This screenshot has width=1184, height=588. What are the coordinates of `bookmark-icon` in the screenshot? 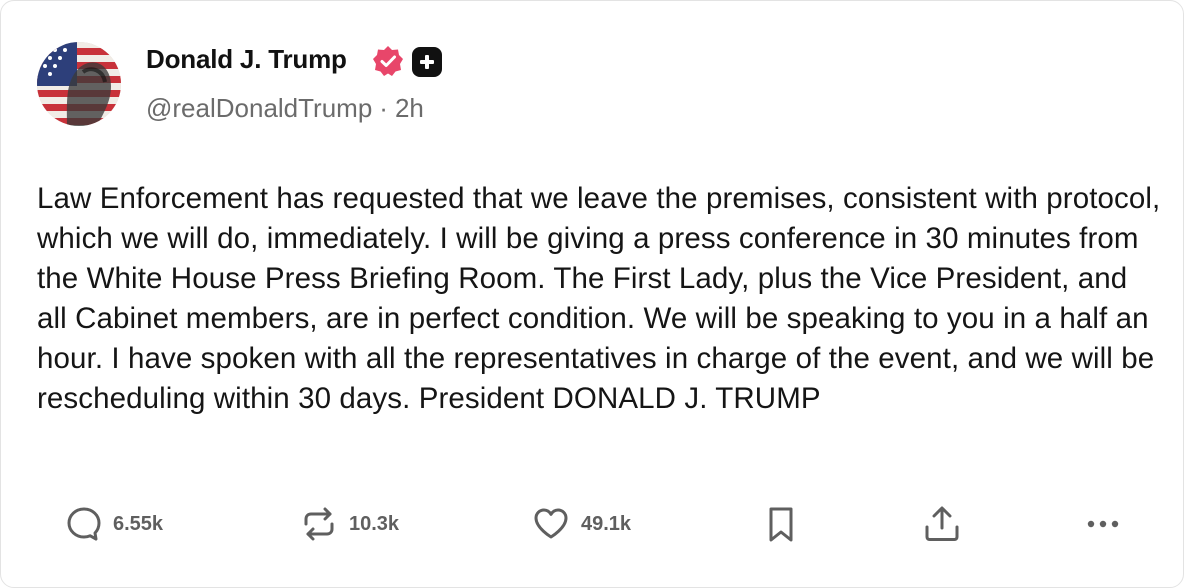 It's located at (781, 524).